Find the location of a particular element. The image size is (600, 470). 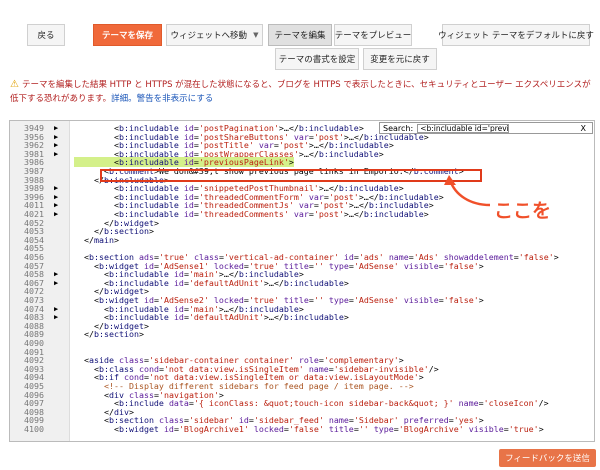

annotation-label: ここを is located at coordinates (523, 211).